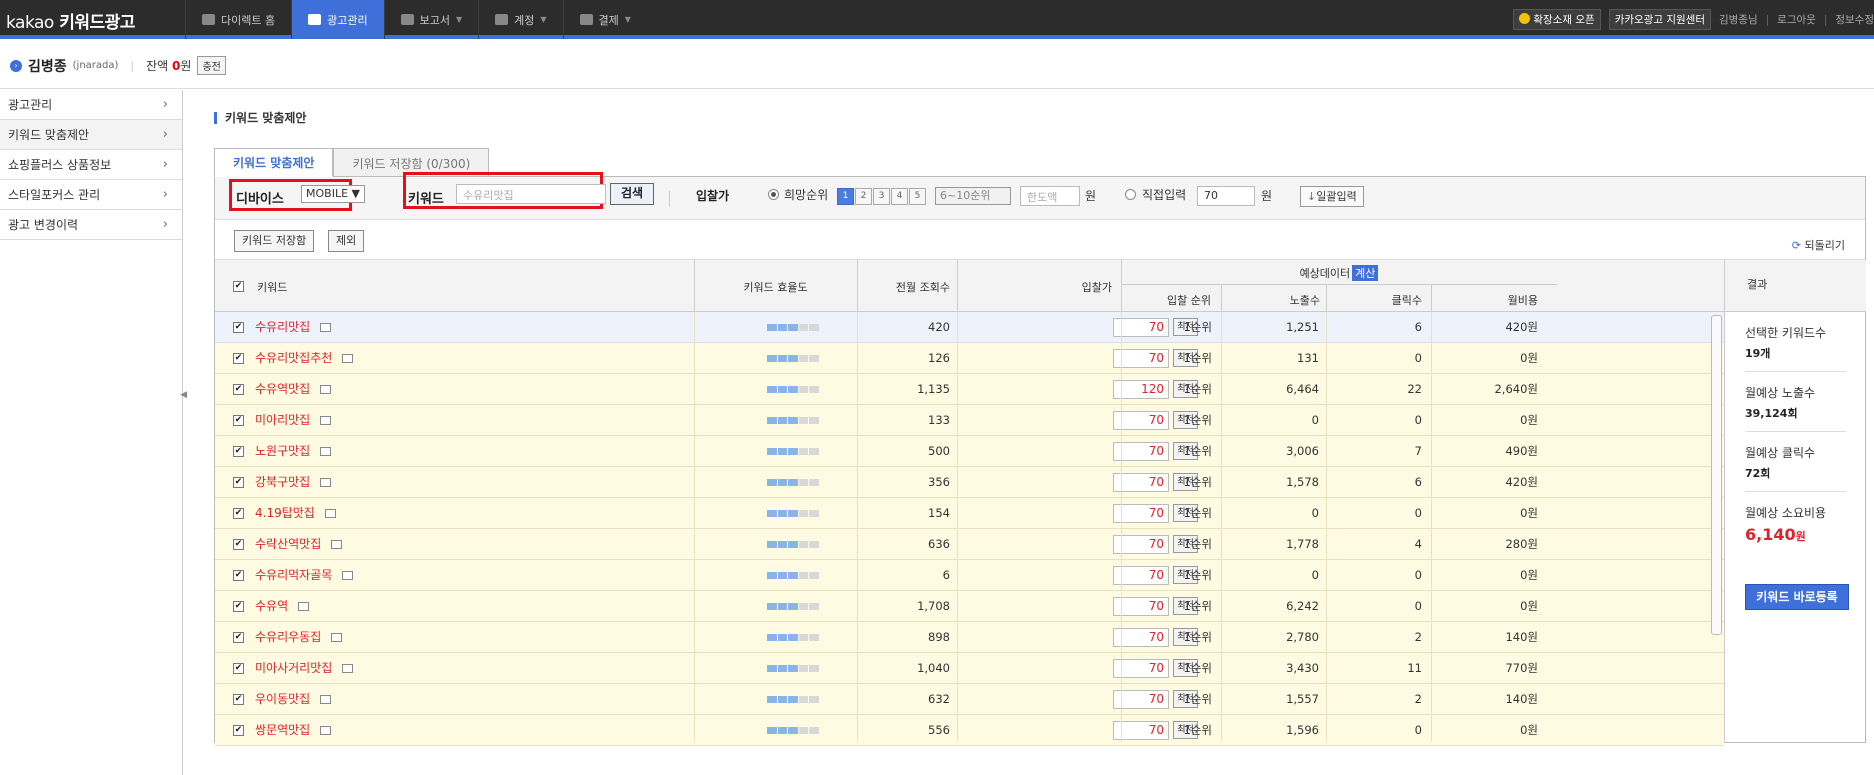 This screenshot has height=775, width=1874. What do you see at coordinates (604, 19) in the screenshot?
I see `nav-payment: 결제 ▼` at bounding box center [604, 19].